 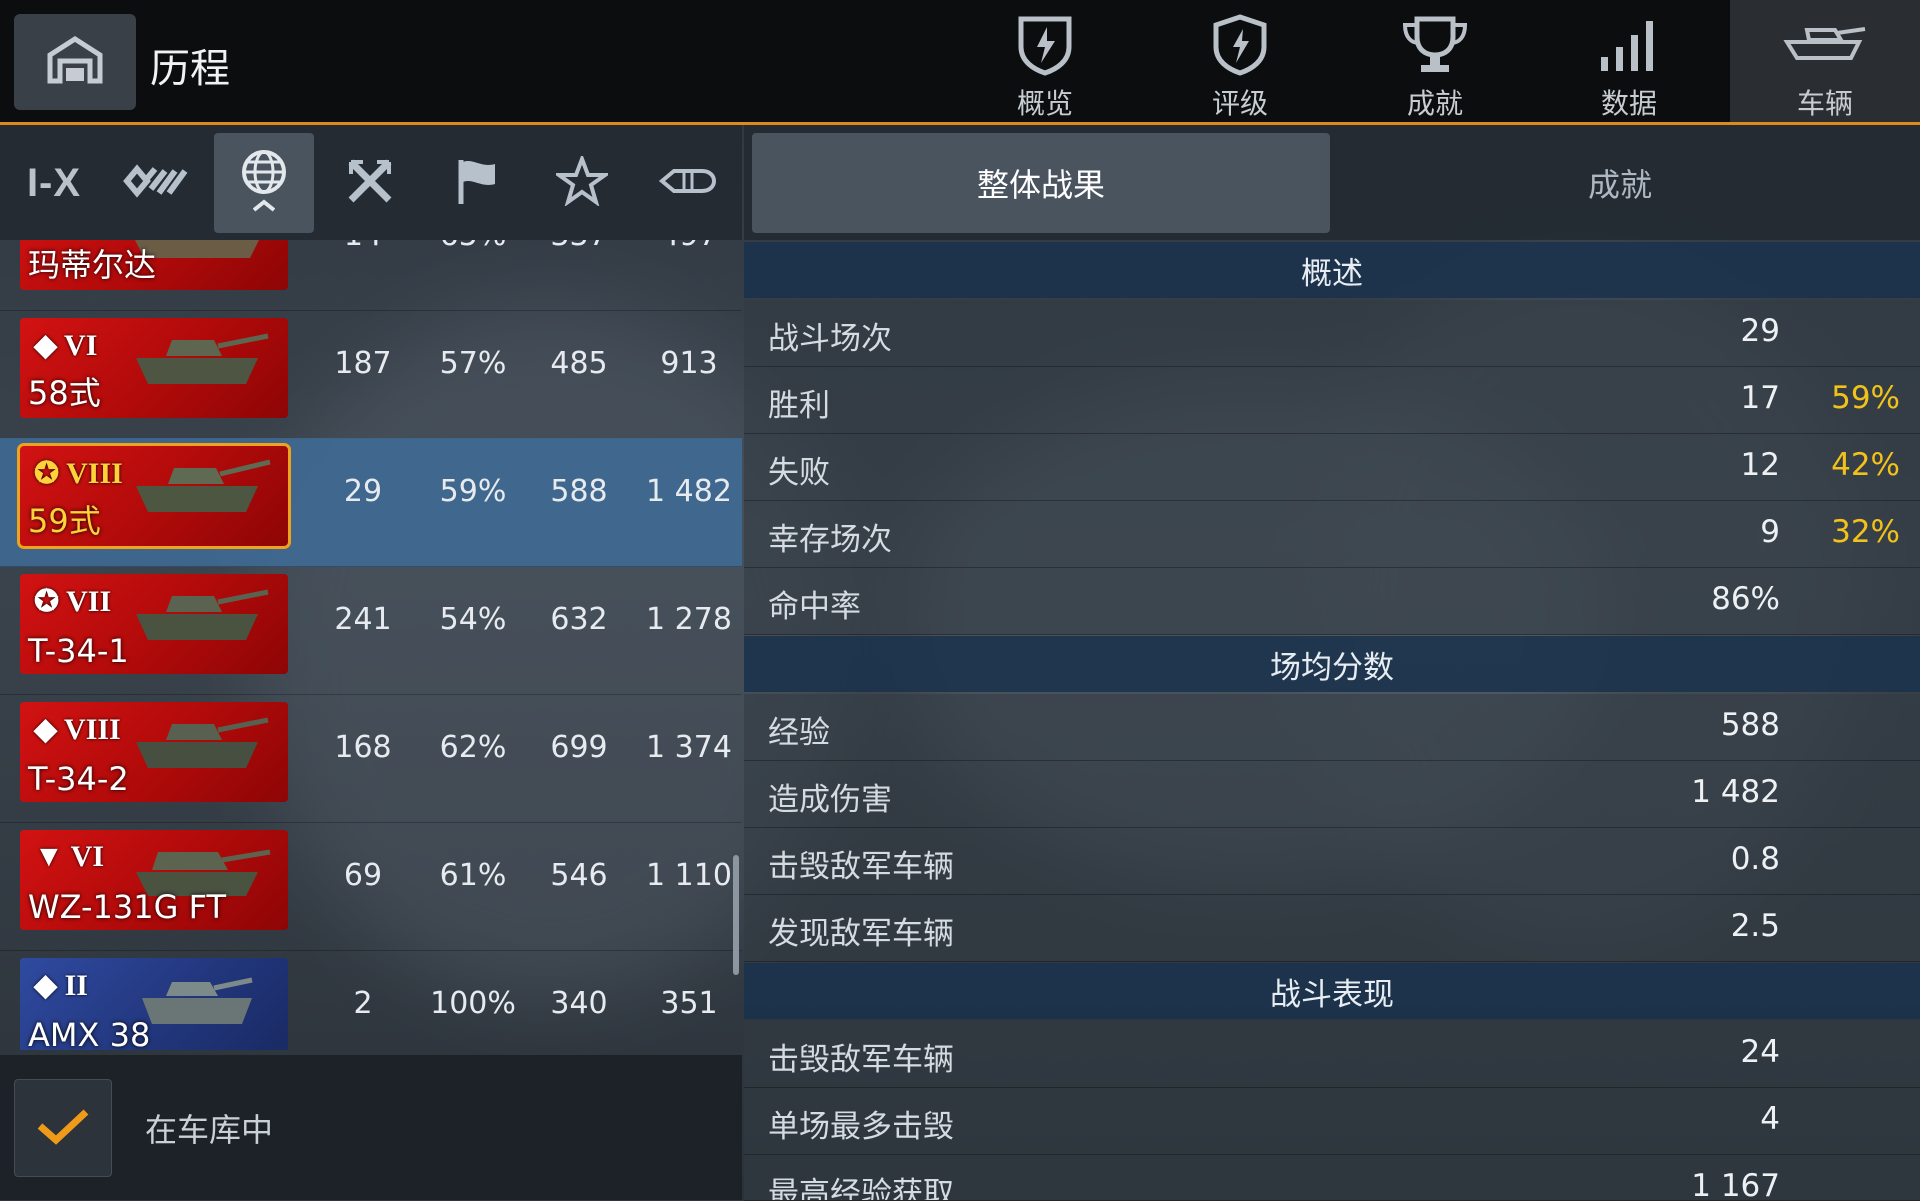 What do you see at coordinates (1435, 45) in the screenshot?
I see `trophy-icon` at bounding box center [1435, 45].